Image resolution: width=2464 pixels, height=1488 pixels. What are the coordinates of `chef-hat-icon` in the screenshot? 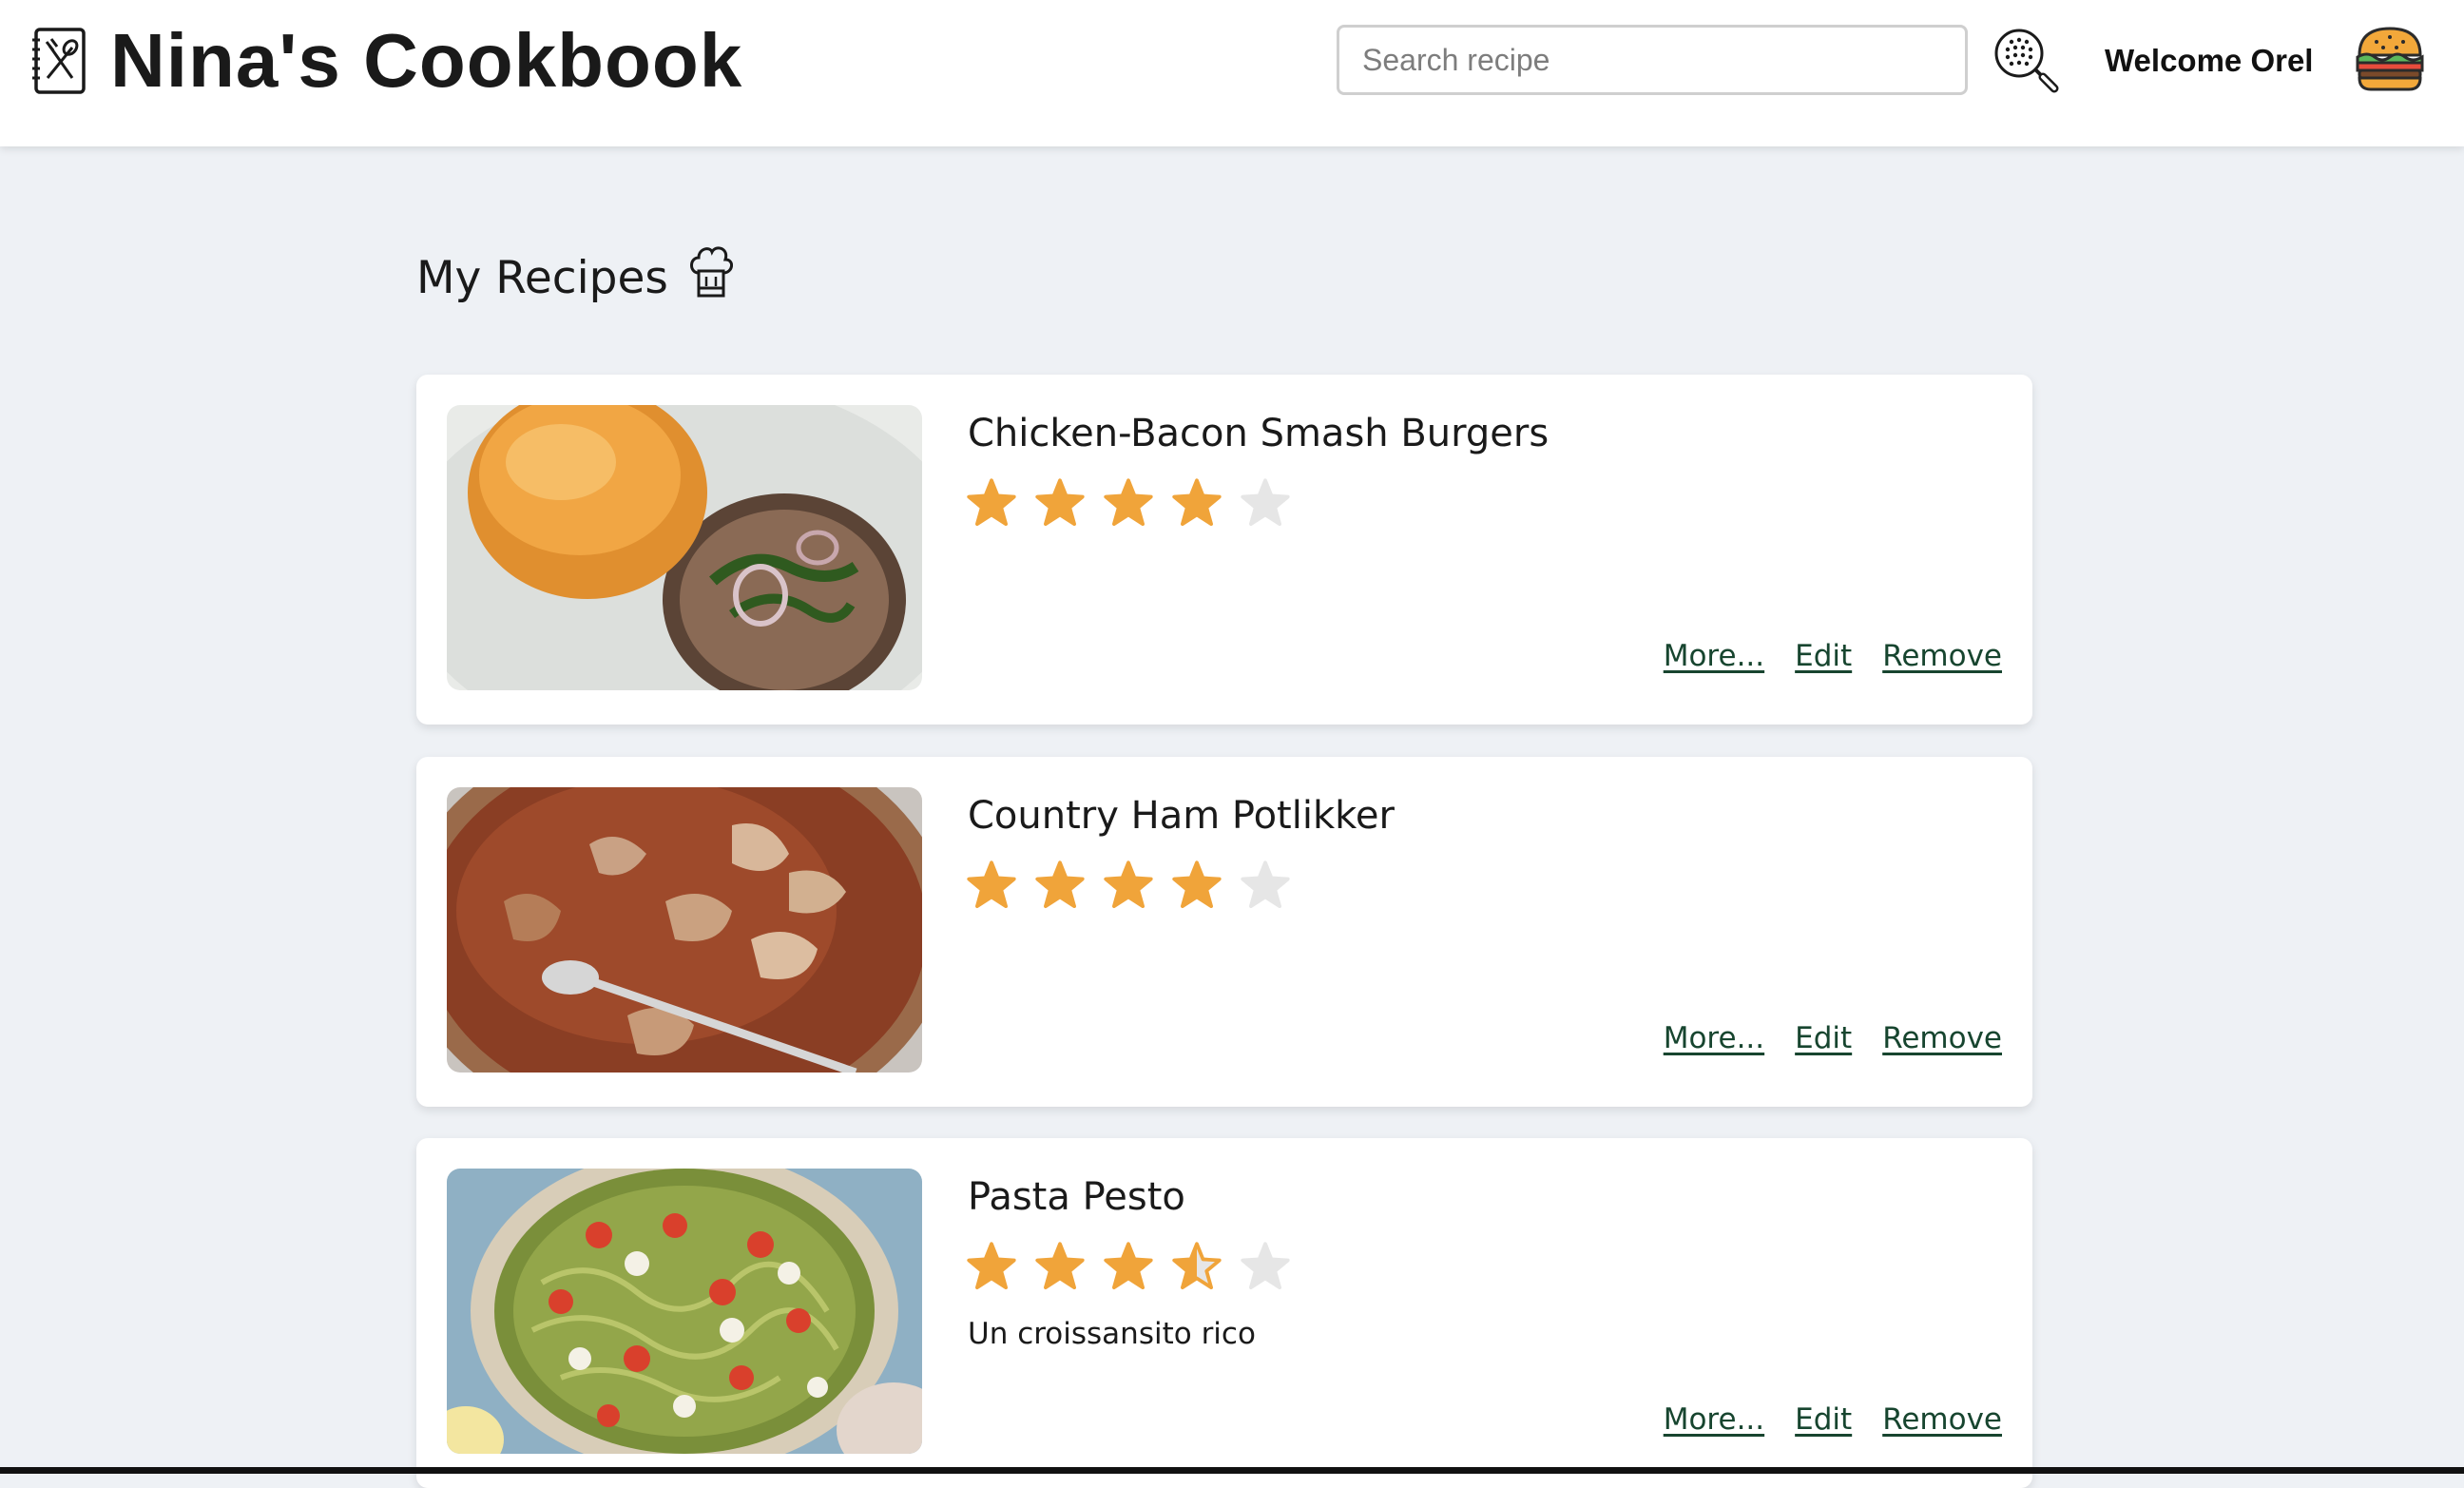 It's located at (711, 272).